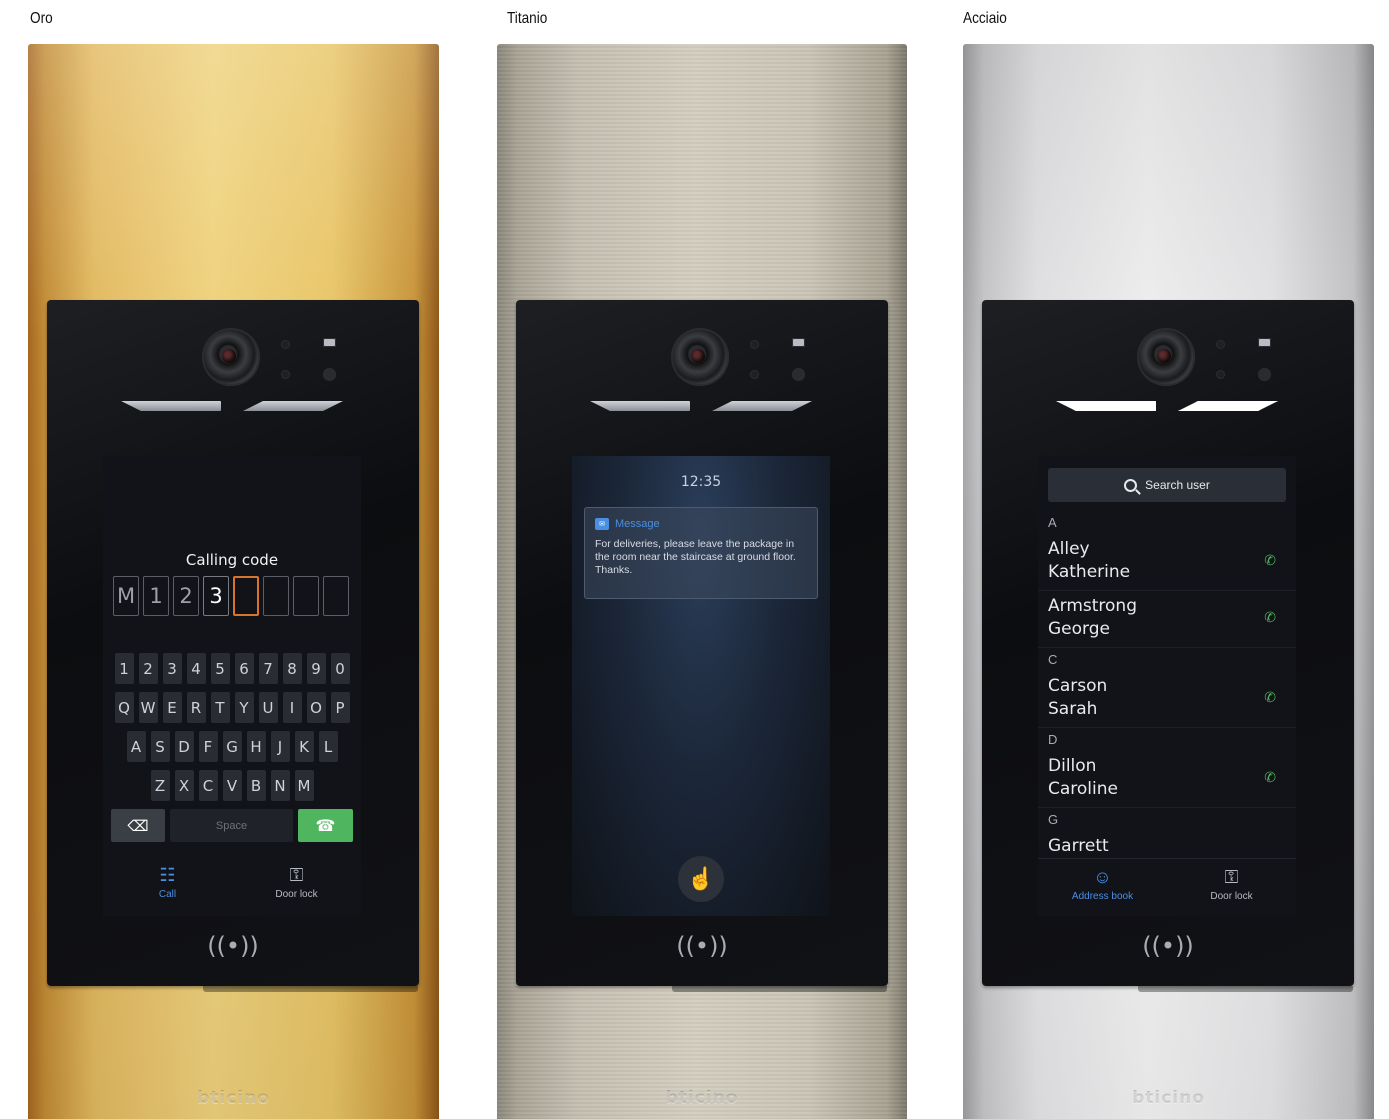 This screenshot has height=1119, width=1389. I want to click on key: I, so click(292, 707).